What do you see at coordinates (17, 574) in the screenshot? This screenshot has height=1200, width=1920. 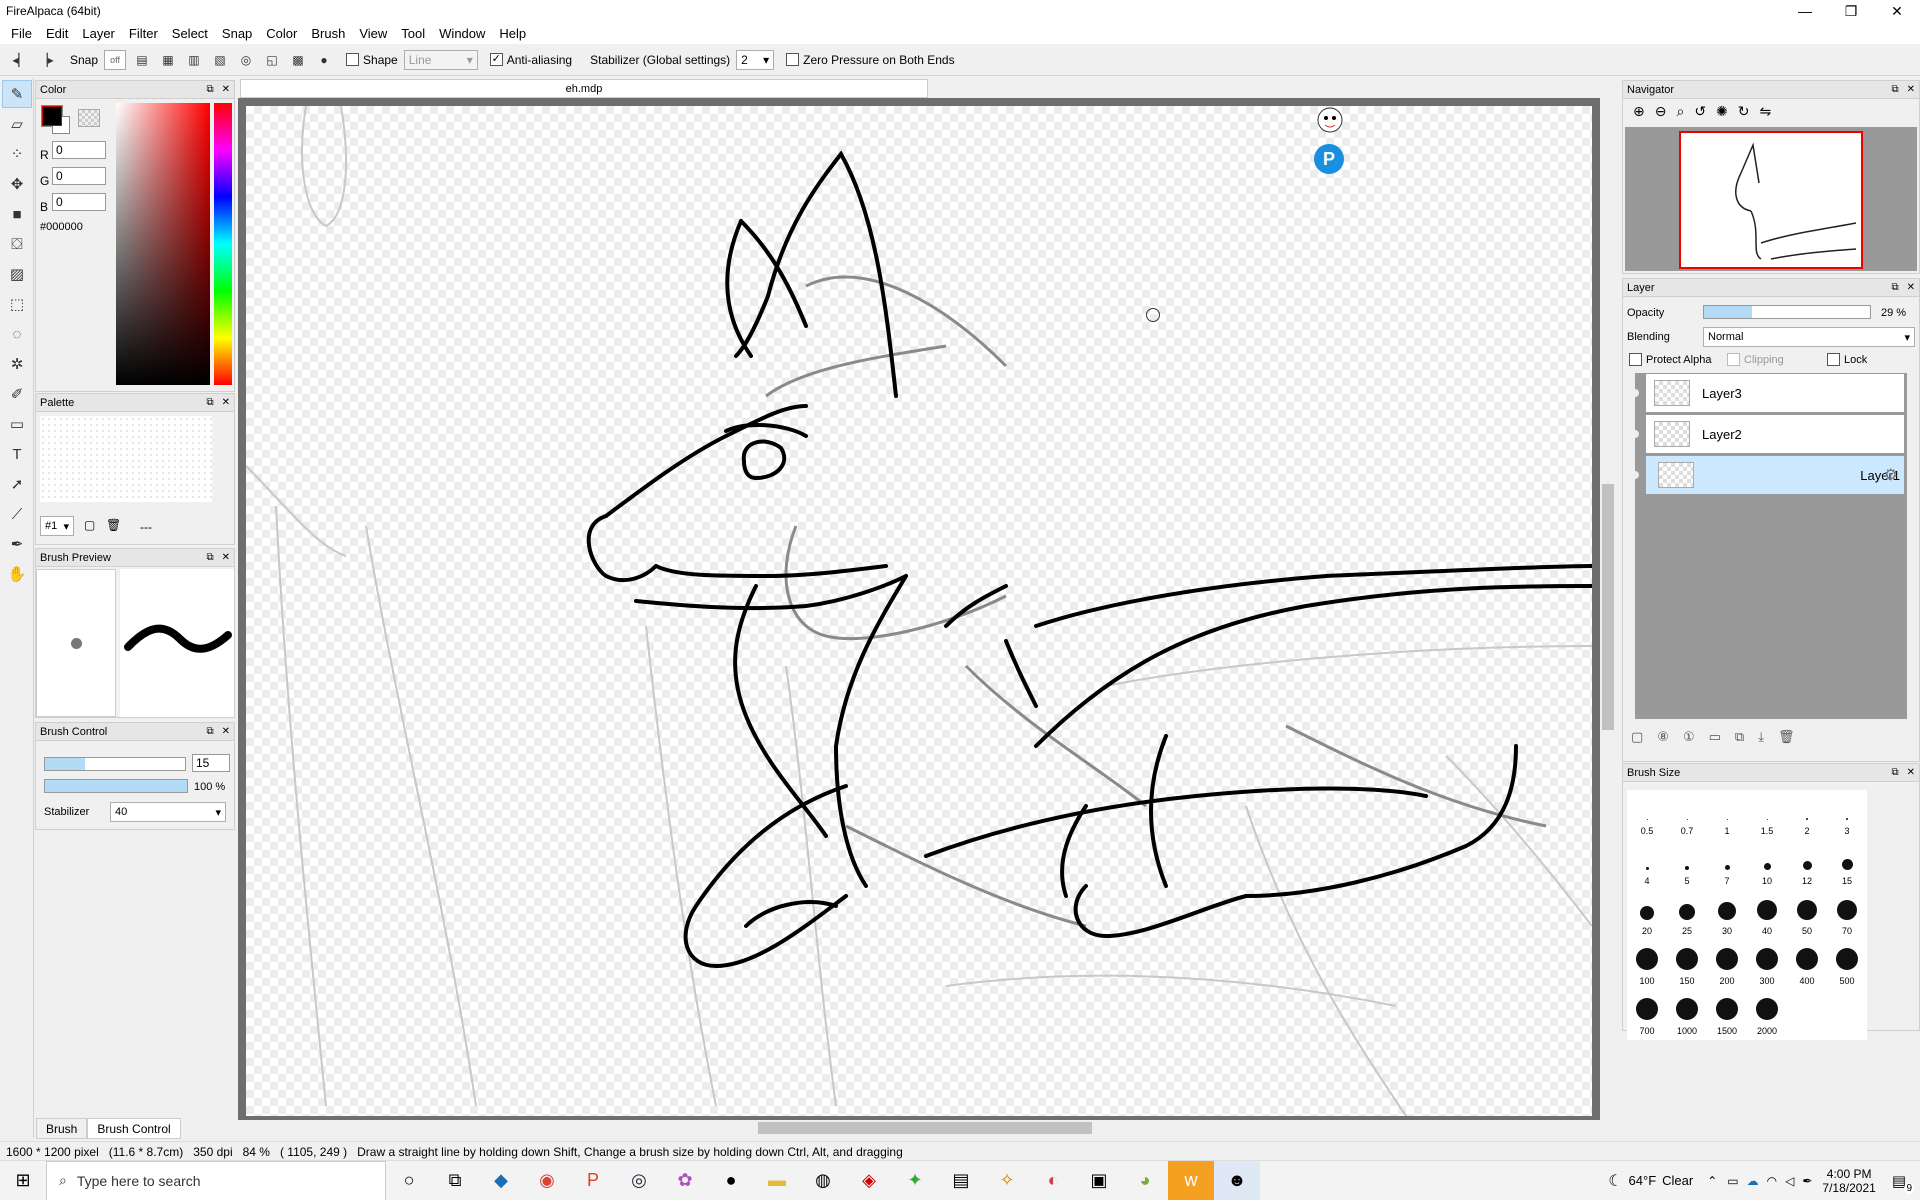 I see `hand-tool-icon: ✋` at bounding box center [17, 574].